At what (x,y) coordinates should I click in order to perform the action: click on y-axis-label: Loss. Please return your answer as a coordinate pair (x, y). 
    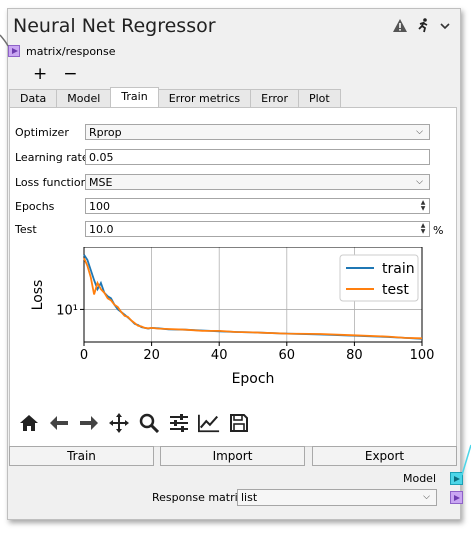
    Looking at the image, I should click on (38, 295).